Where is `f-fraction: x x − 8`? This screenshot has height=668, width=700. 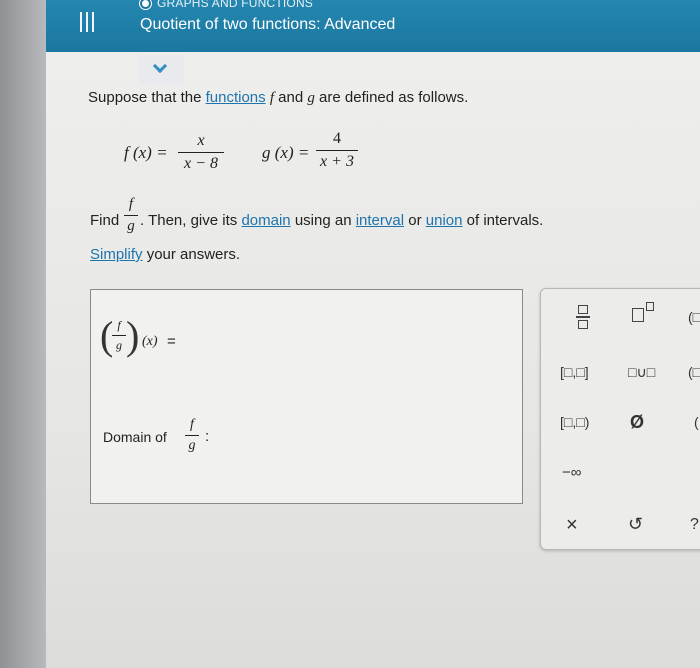 f-fraction: x x − 8 is located at coordinates (201, 152).